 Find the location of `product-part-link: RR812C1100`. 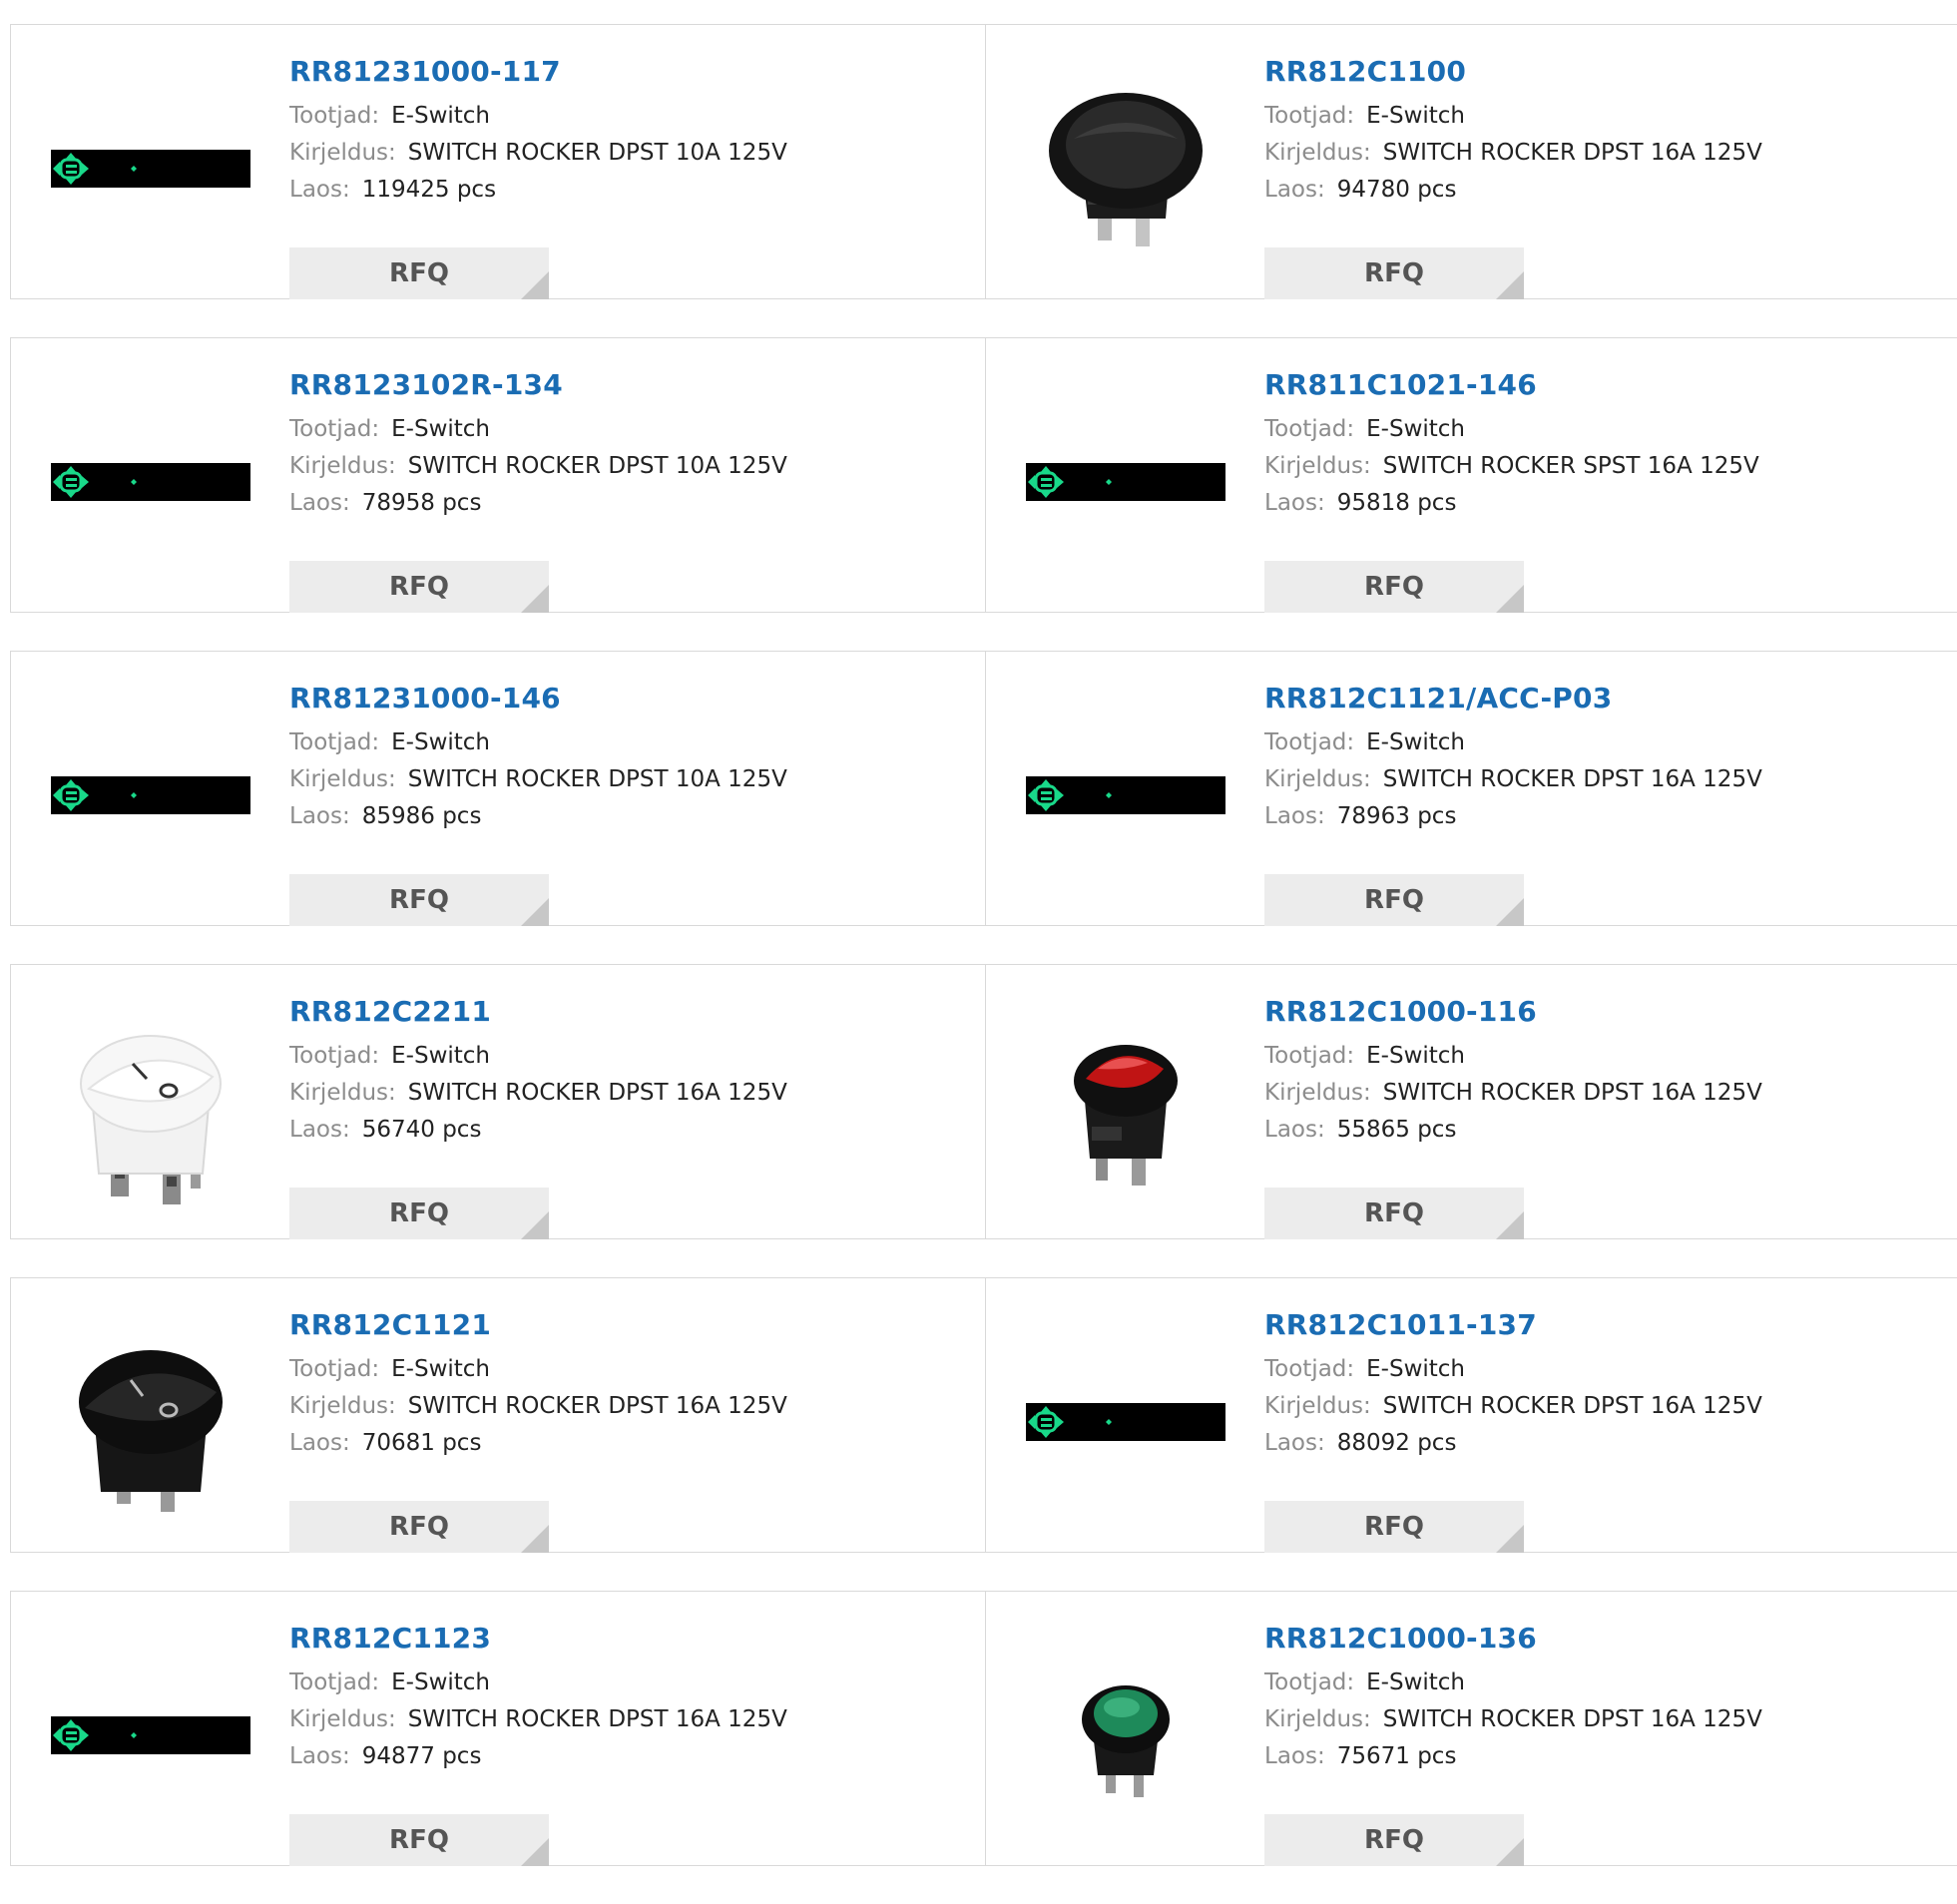

product-part-link: RR812C1100 is located at coordinates (1513, 72).